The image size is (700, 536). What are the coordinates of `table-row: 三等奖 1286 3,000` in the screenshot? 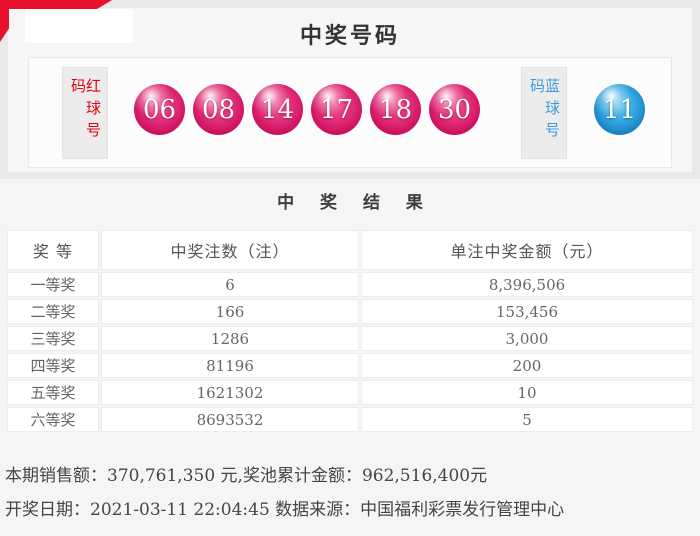 It's located at (350, 338).